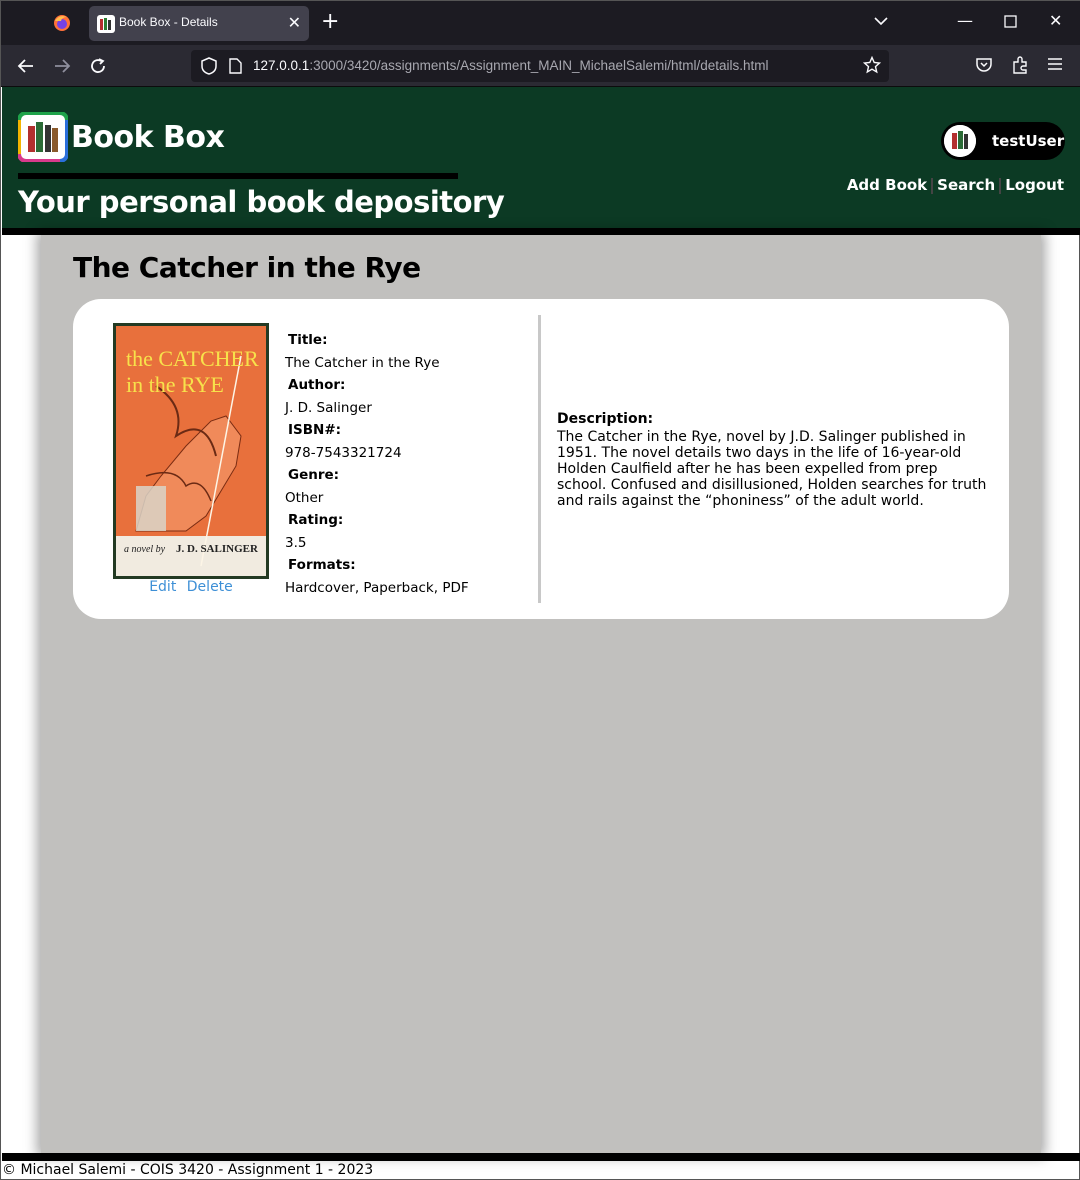 The image size is (1080, 1180). Describe the element at coordinates (960, 141) in the screenshot. I see `avatar` at that location.